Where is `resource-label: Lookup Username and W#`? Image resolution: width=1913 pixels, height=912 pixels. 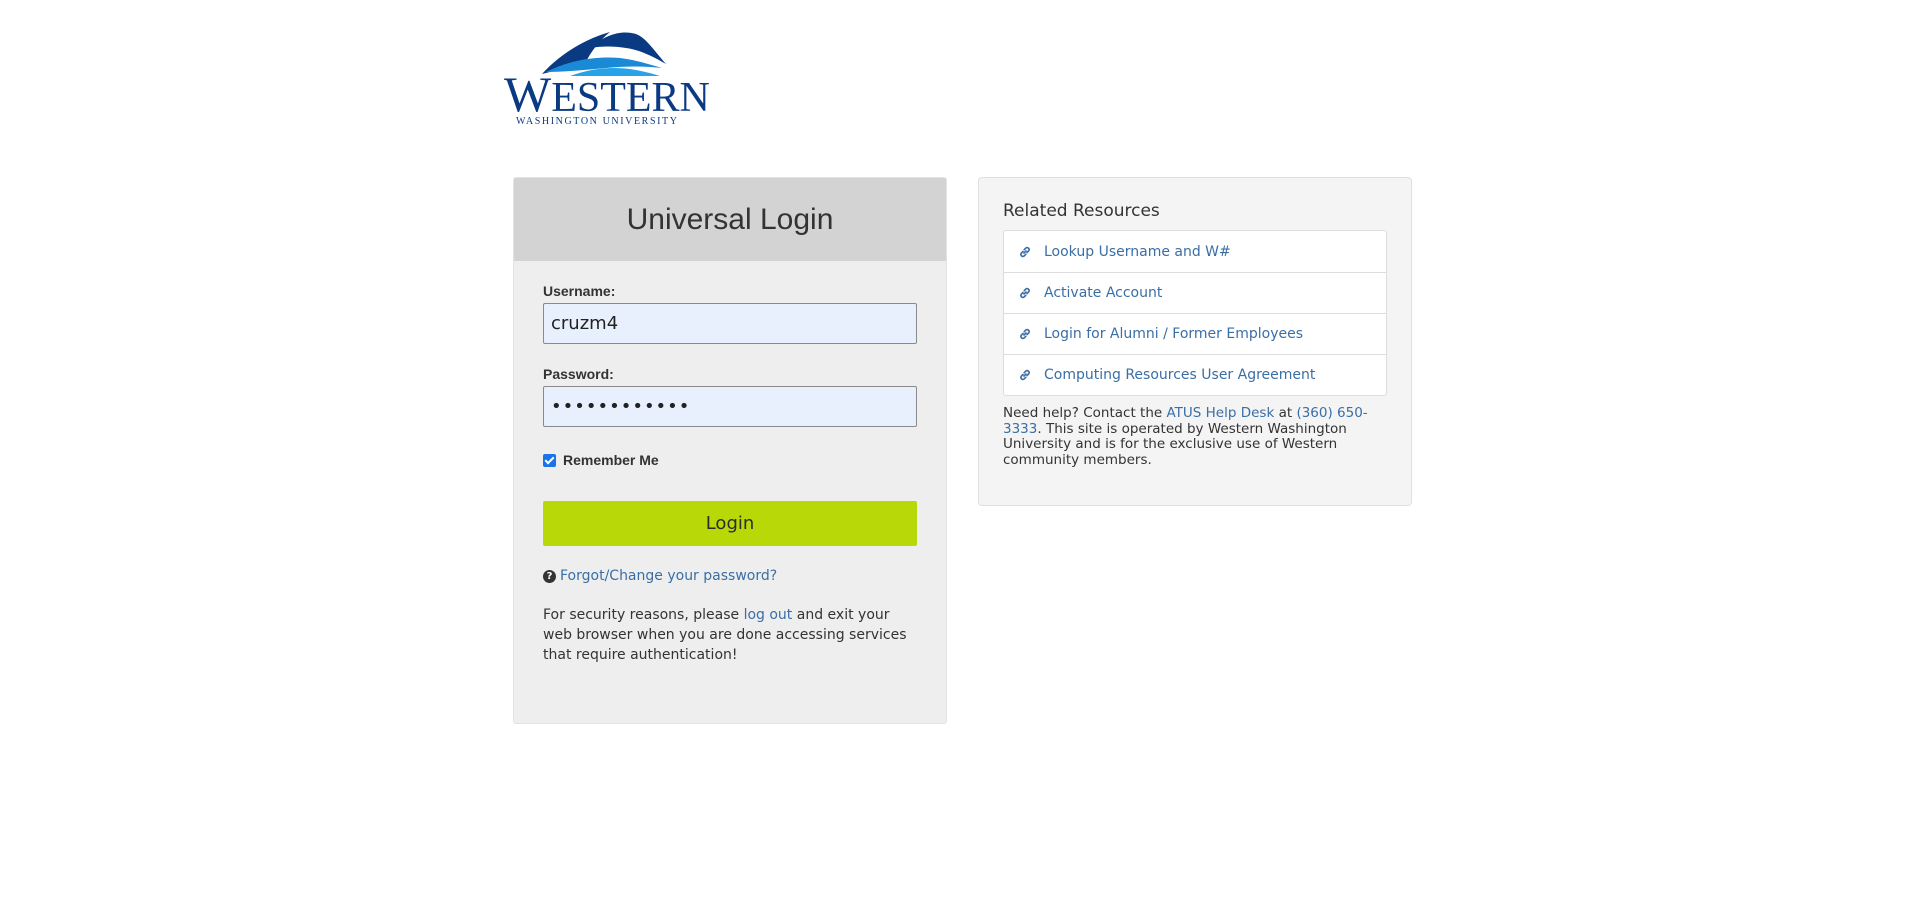 resource-label: Lookup Username and W# is located at coordinates (1137, 251).